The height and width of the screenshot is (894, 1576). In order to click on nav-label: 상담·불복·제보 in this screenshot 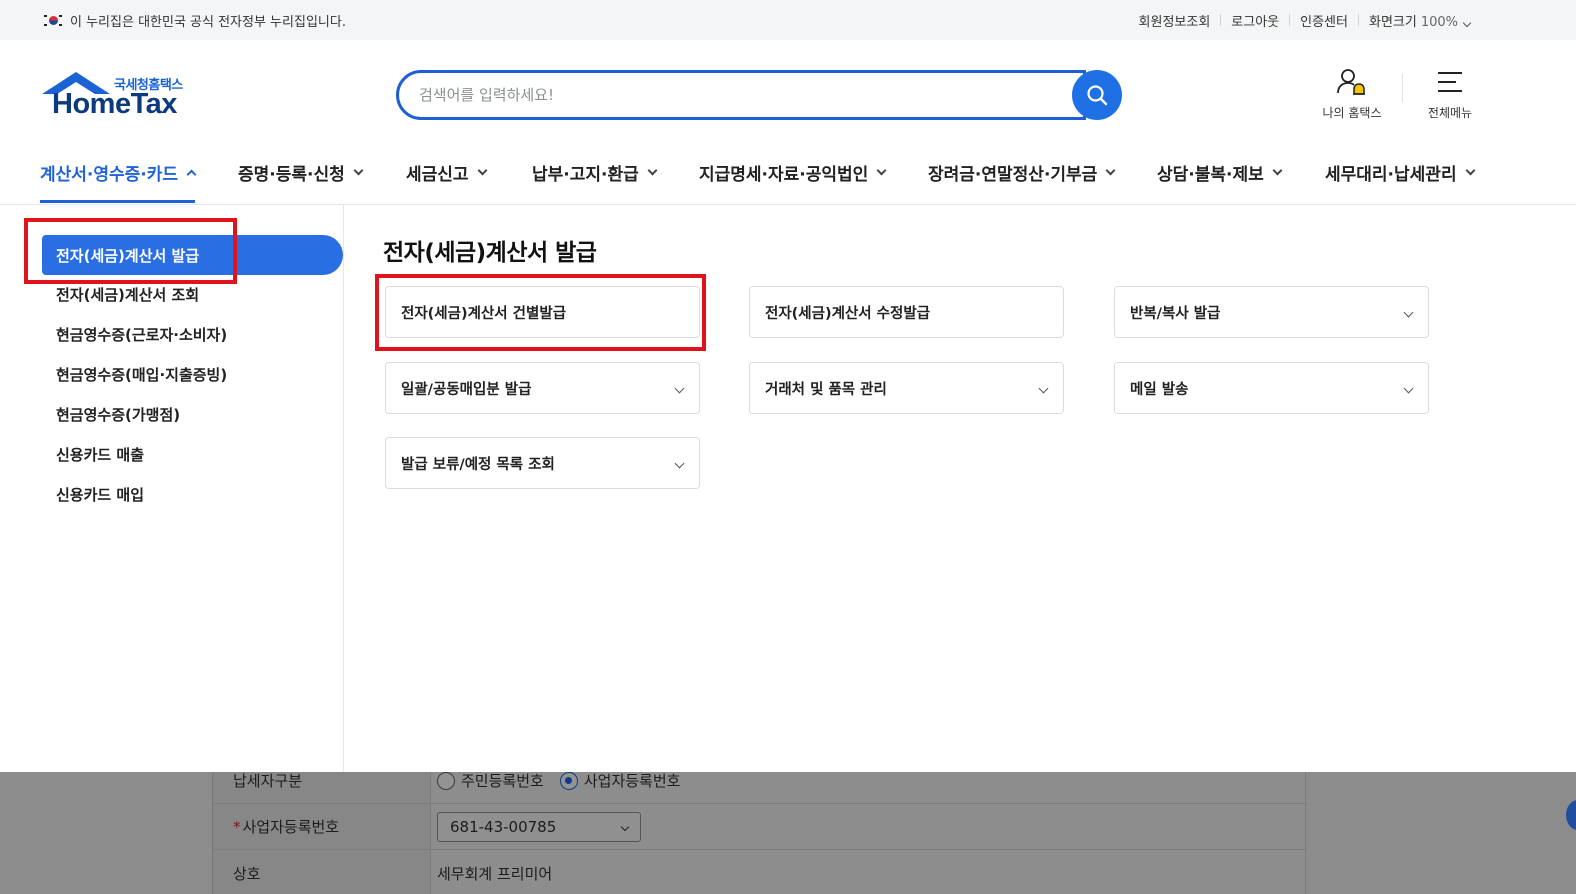, I will do `click(1210, 174)`.